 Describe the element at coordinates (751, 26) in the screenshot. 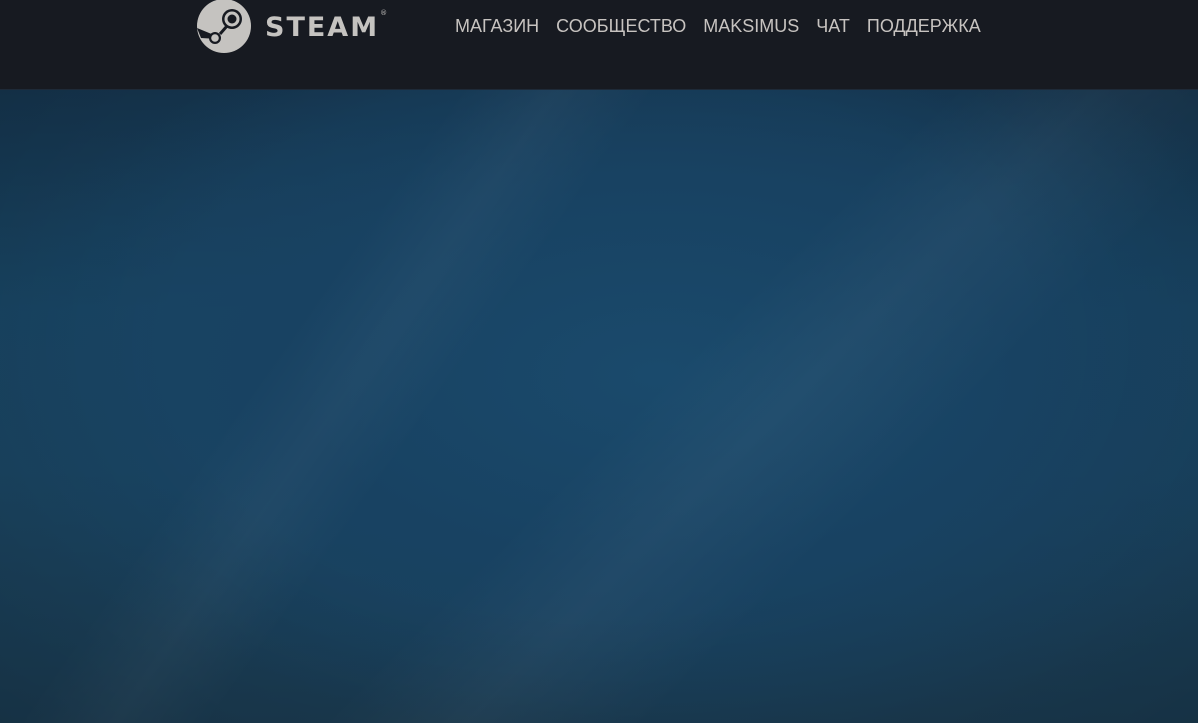

I see `nav-item-profile: MAKSIMUS` at that location.